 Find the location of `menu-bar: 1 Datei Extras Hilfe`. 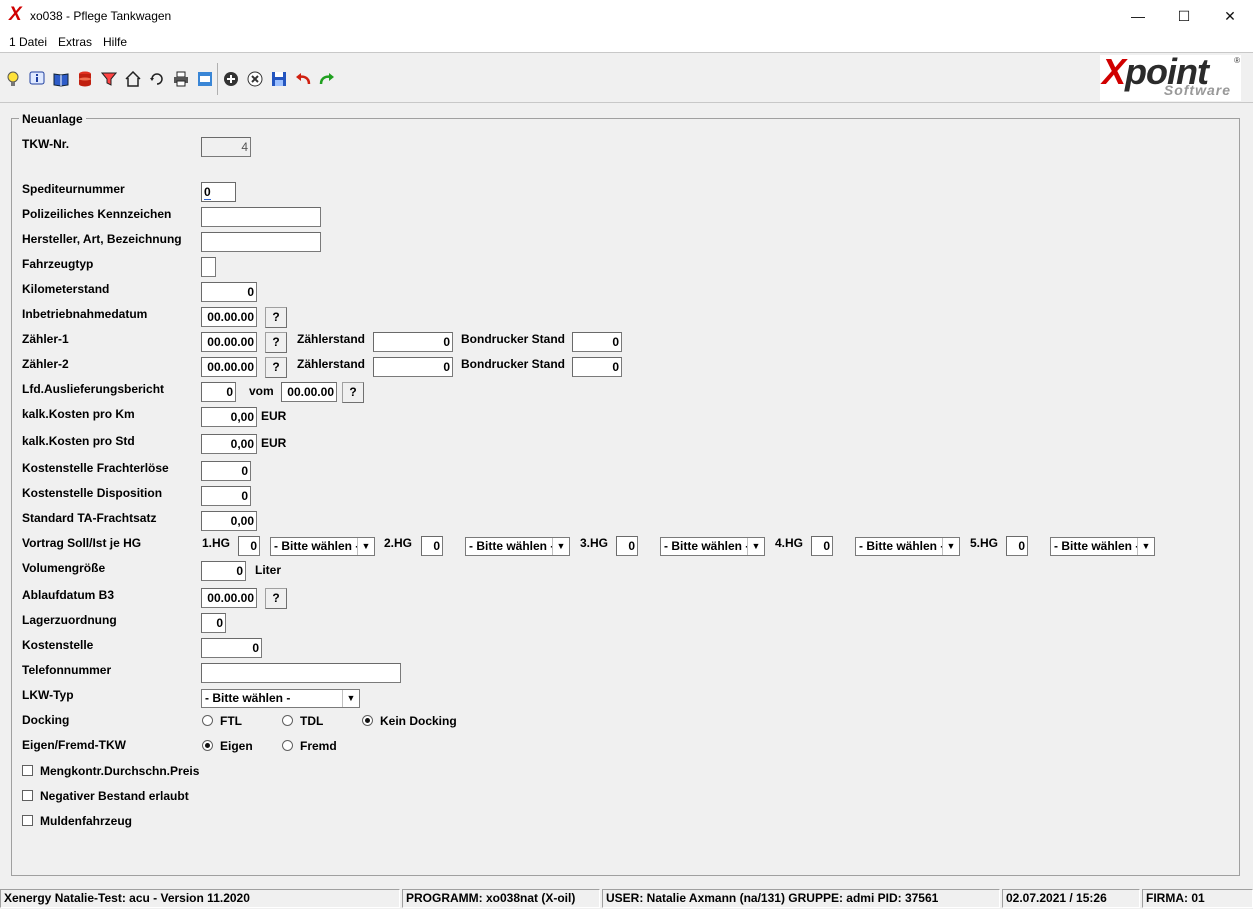

menu-bar: 1 Datei Extras Hilfe is located at coordinates (626, 42).